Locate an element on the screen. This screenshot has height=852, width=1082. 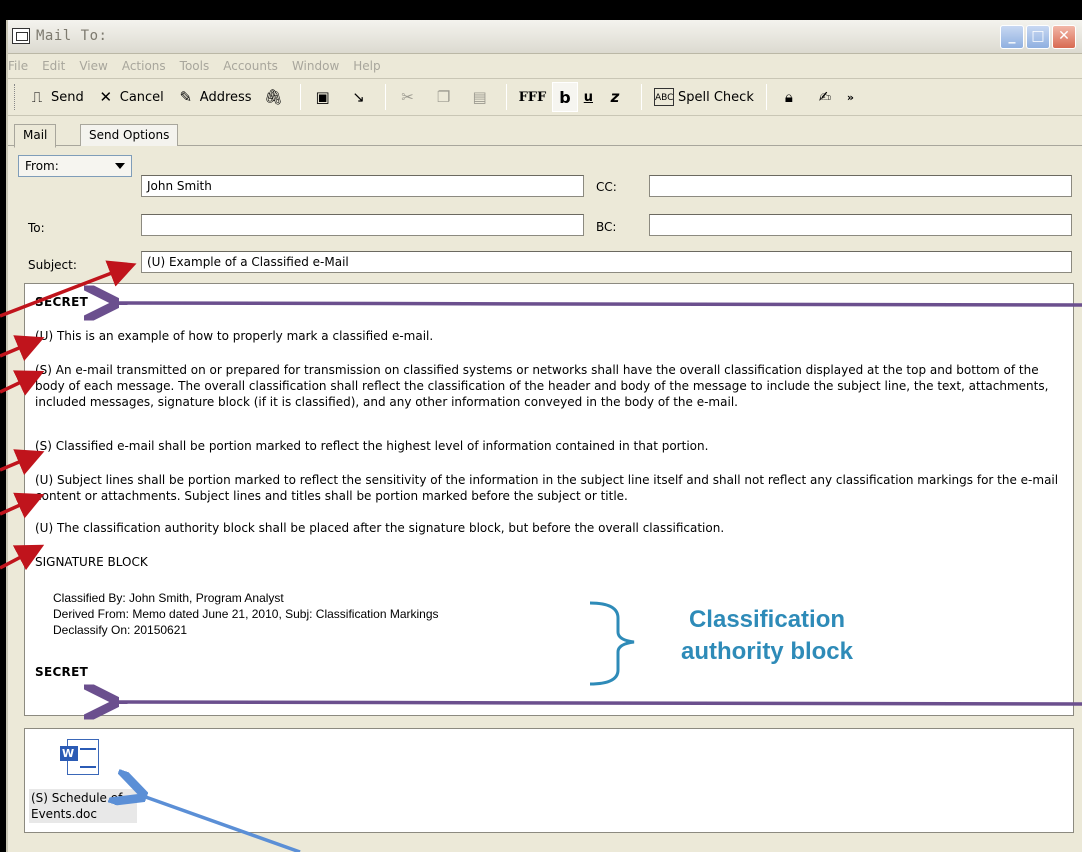
signature-icon: ↘ is located at coordinates (358, 97).